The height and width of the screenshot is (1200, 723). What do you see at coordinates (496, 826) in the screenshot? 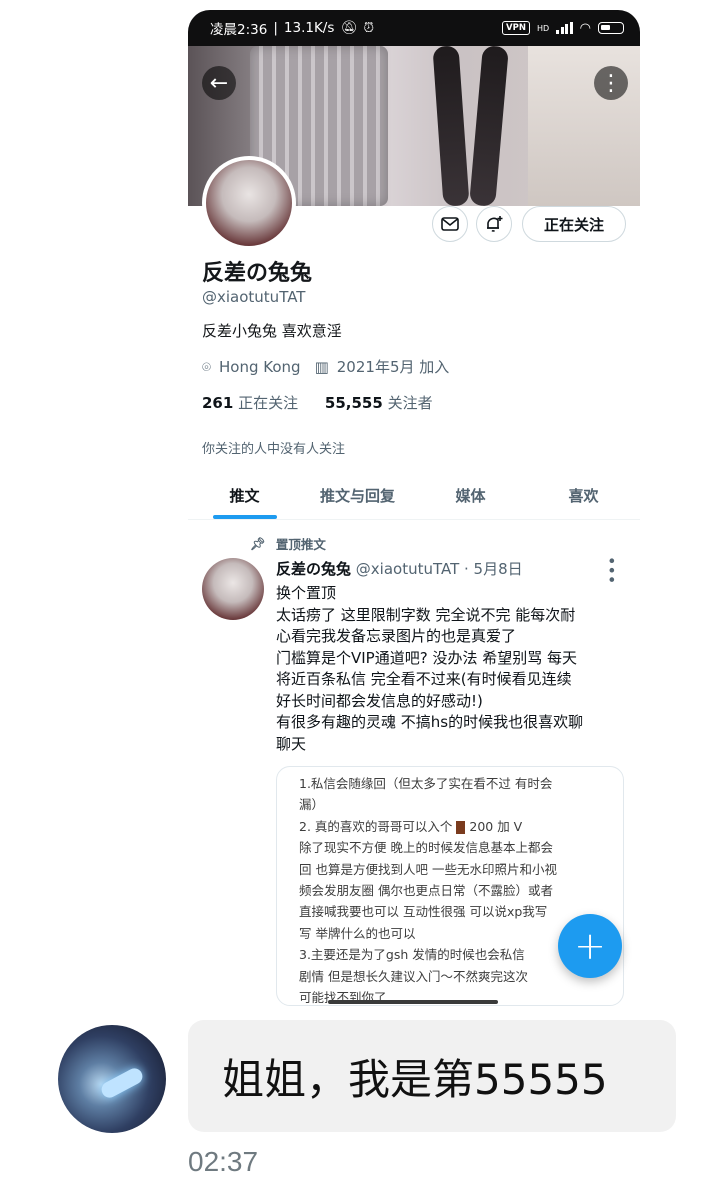
I see `memo-price: 200 加 V` at bounding box center [496, 826].